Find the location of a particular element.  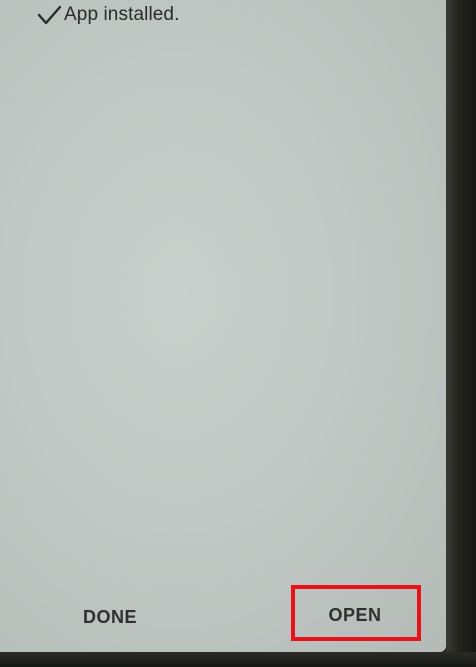

device-bezel-bottom is located at coordinates (238, 659).